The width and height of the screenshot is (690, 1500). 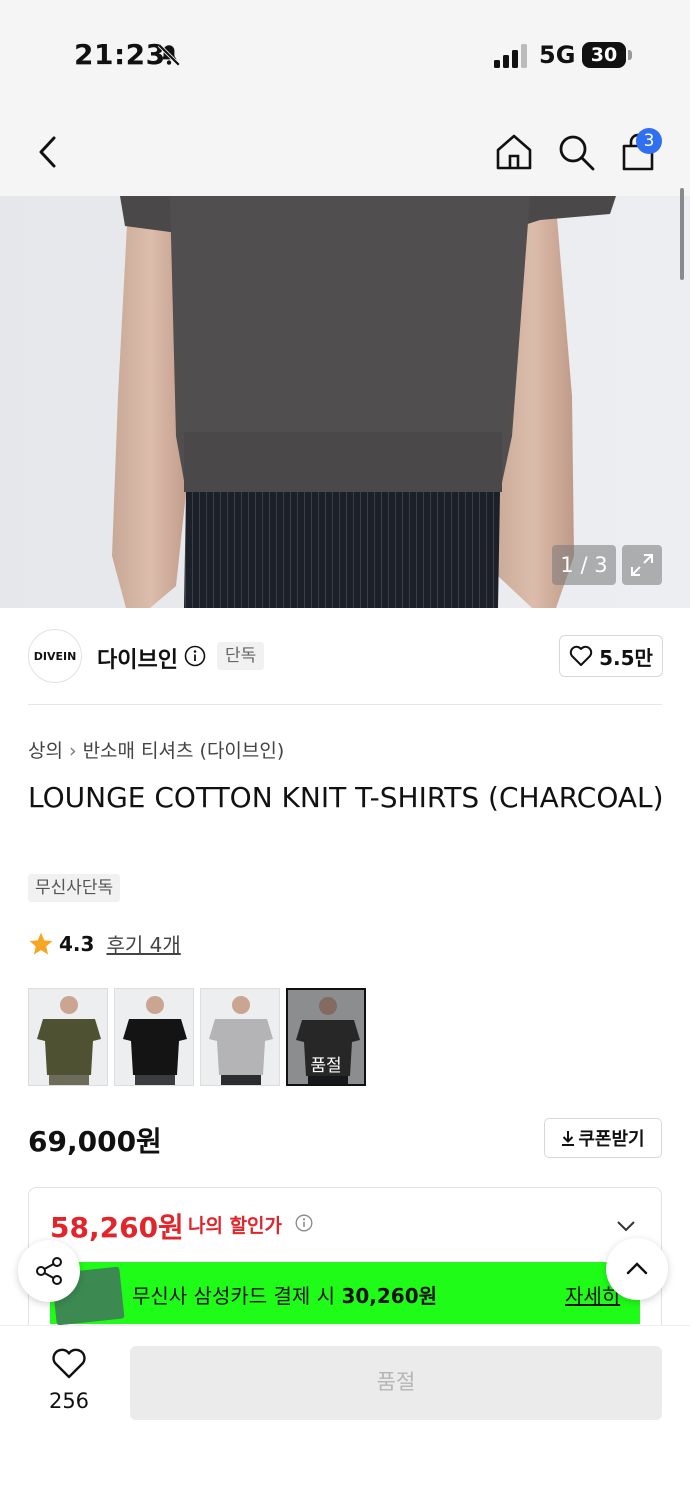 What do you see at coordinates (557, 55) in the screenshot?
I see `network-label: 5G` at bounding box center [557, 55].